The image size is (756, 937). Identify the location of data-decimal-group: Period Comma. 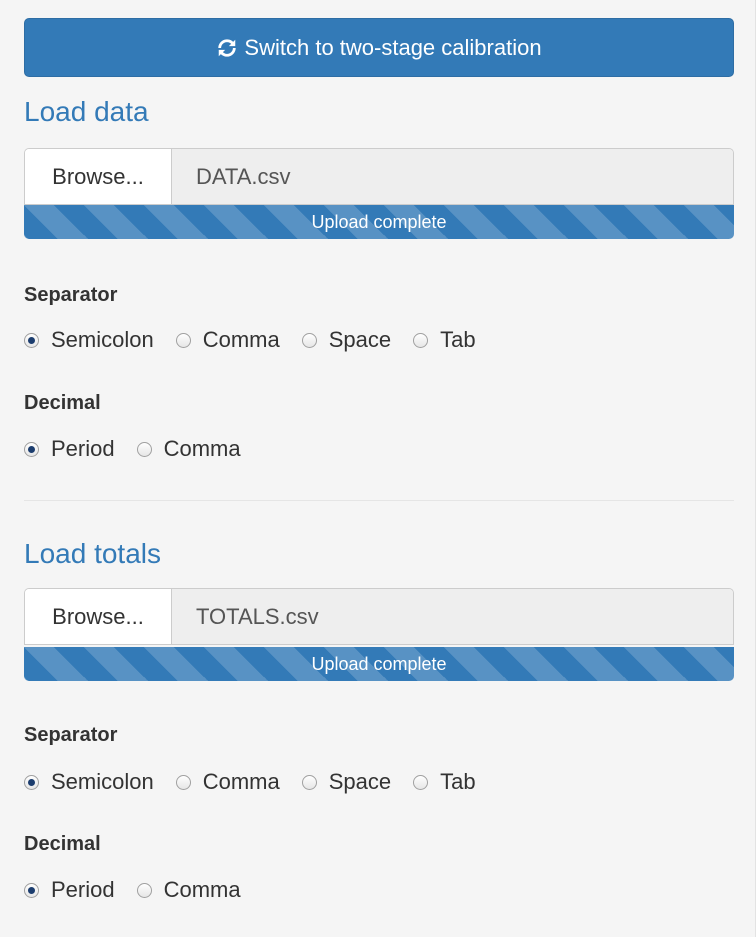
(143, 449).